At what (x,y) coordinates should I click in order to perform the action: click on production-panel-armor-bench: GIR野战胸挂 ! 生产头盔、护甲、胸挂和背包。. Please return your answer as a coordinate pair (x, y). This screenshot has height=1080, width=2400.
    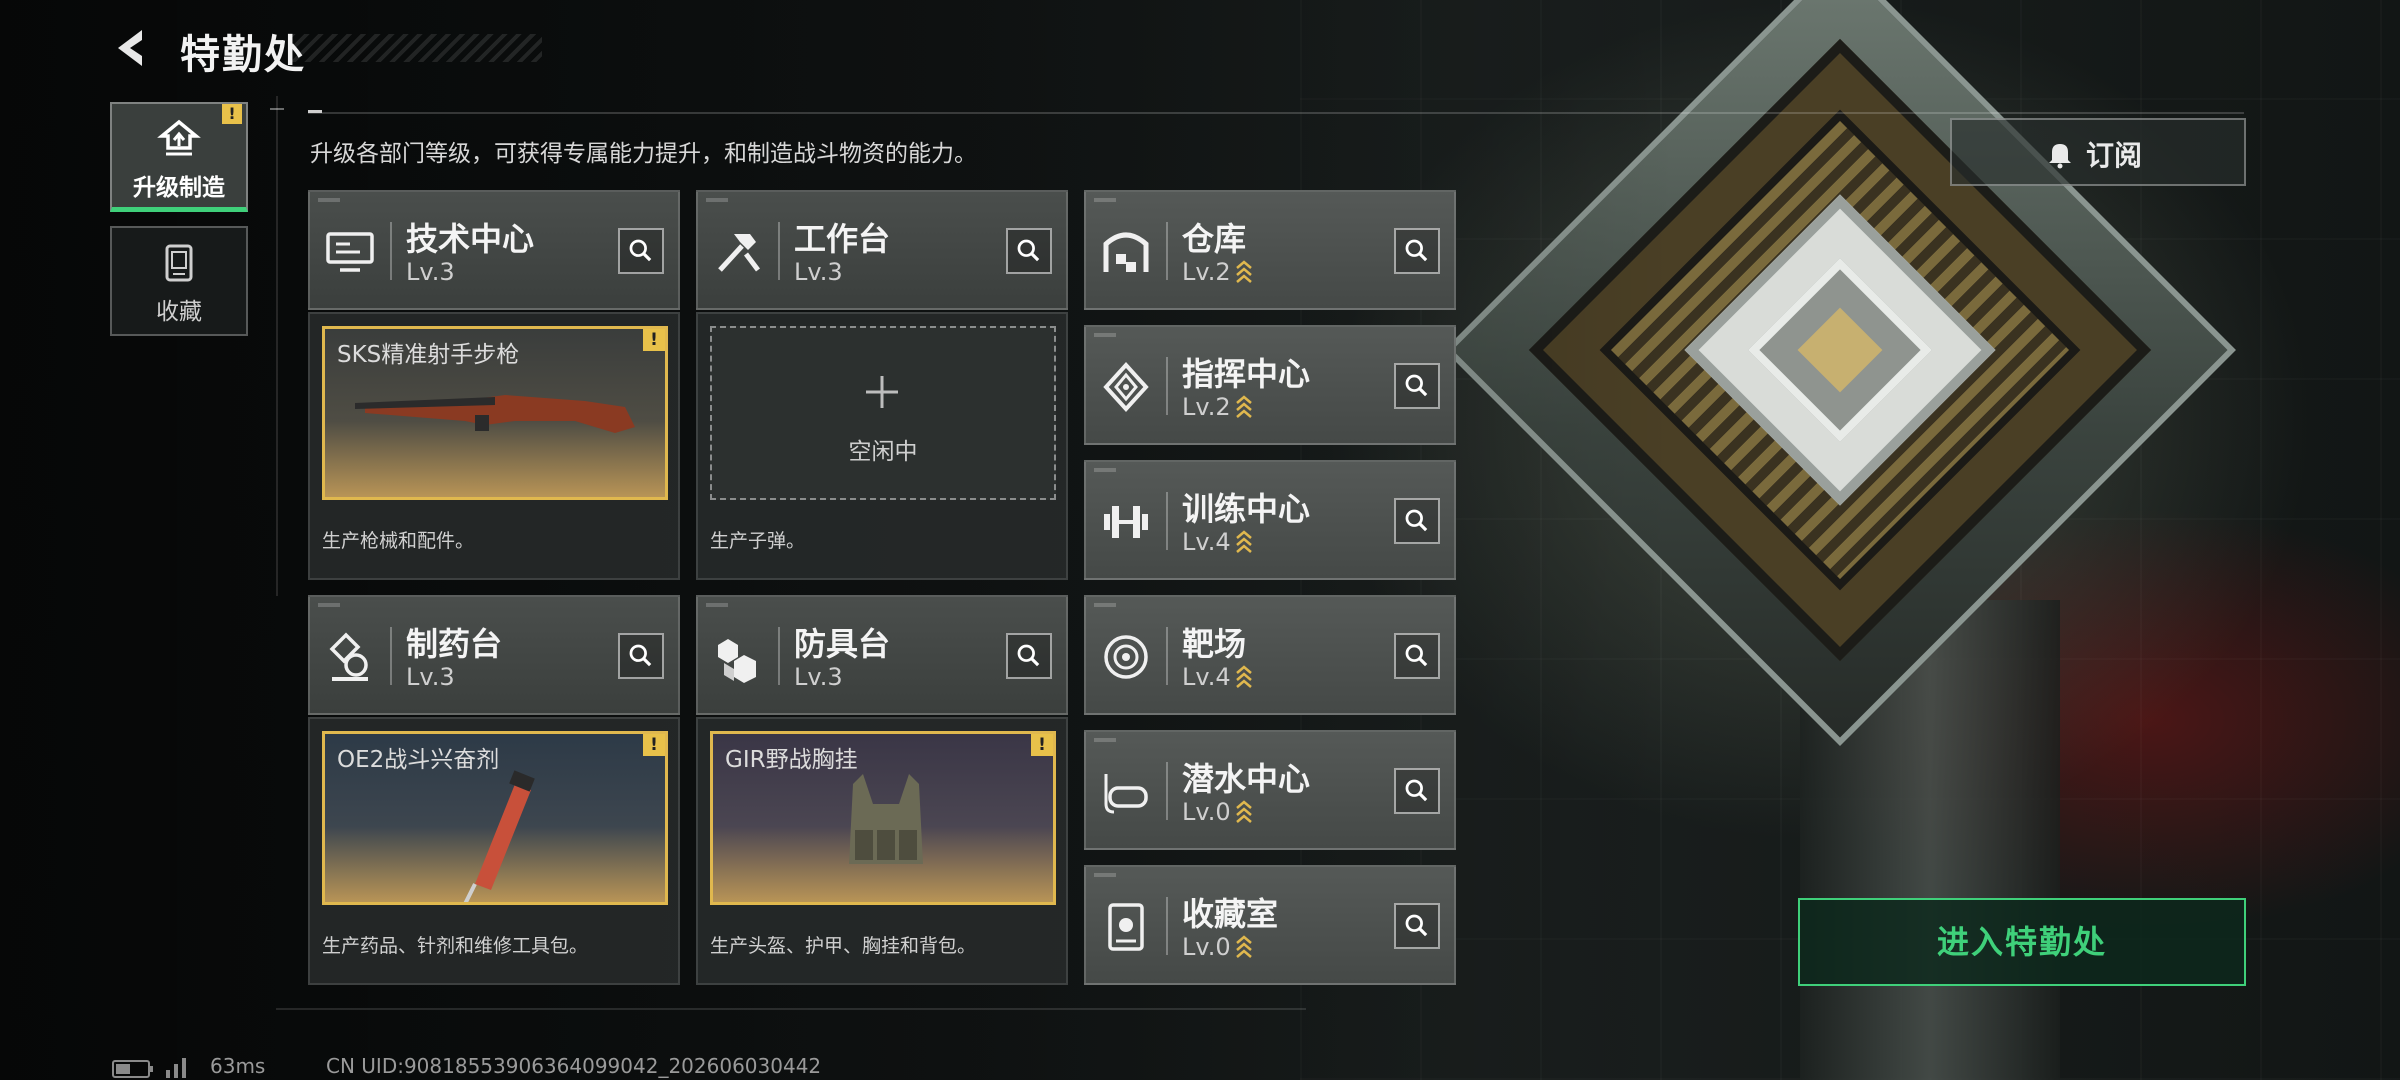
    Looking at the image, I should click on (882, 851).